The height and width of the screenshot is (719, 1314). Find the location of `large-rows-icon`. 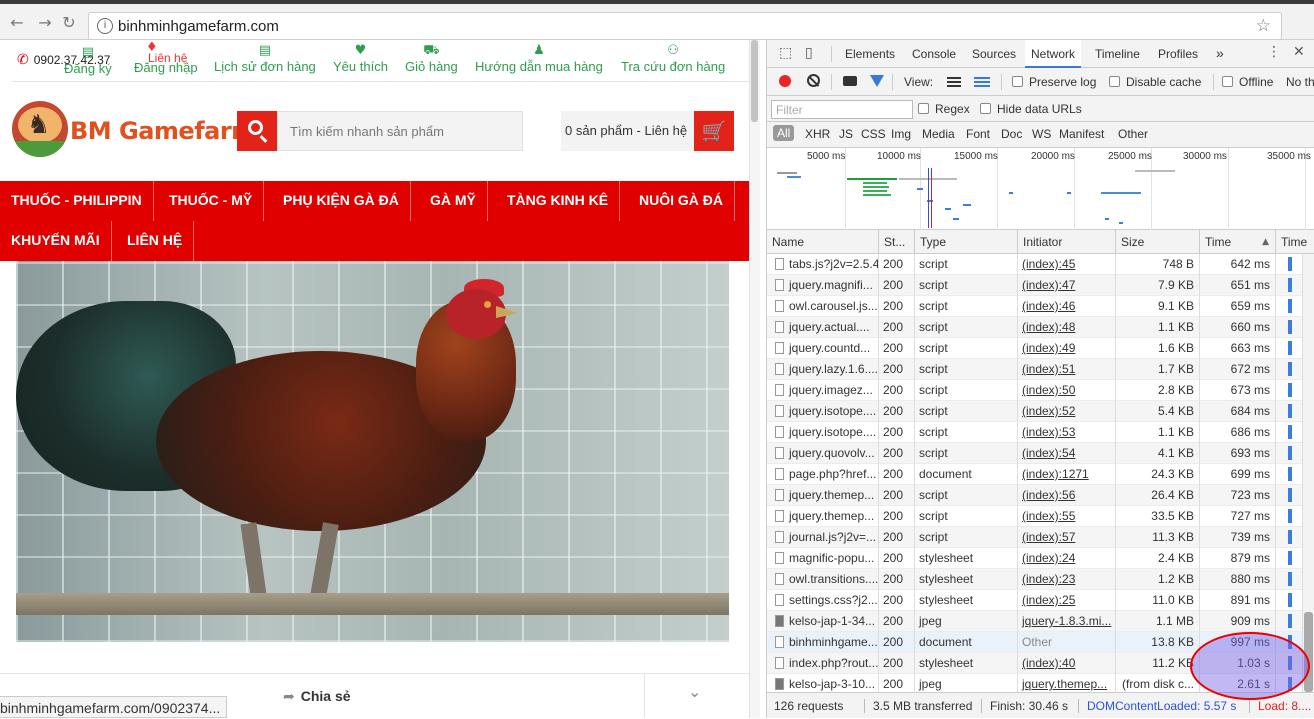

large-rows-icon is located at coordinates (954, 81).